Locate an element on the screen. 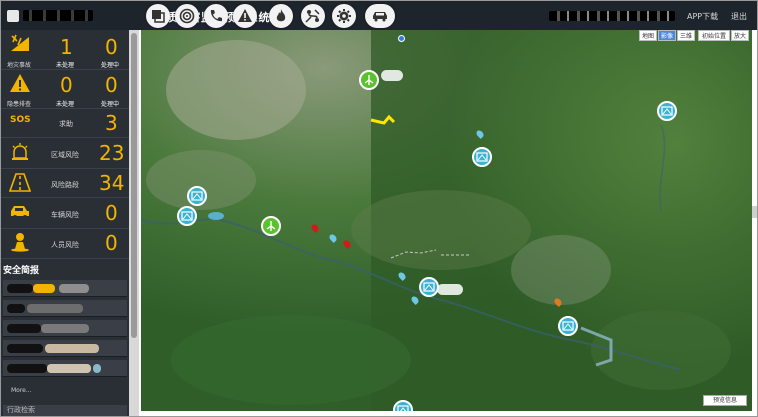 The width and height of the screenshot is (758, 417). map-type-3d: 三维 is located at coordinates (686, 35).